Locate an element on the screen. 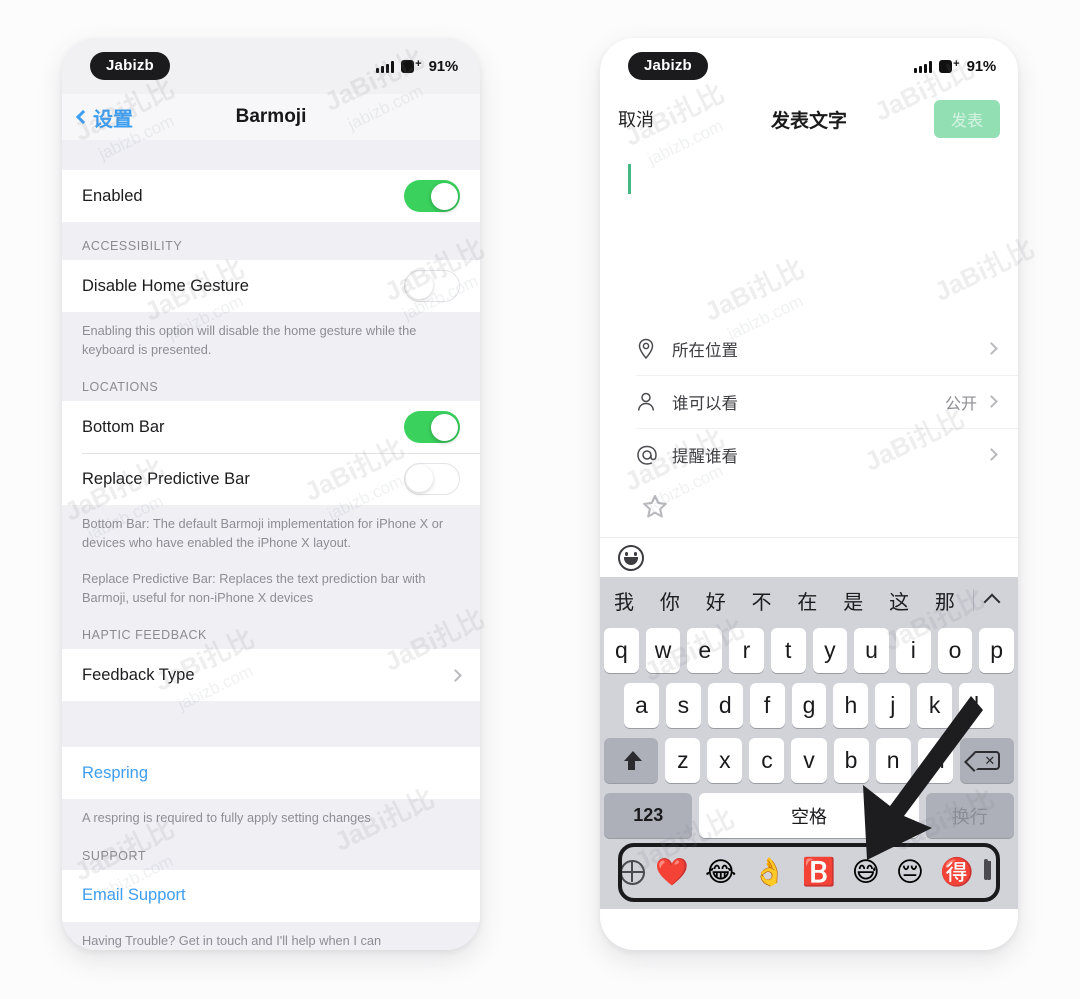 The height and width of the screenshot is (999, 1080). disable-home-gesture-toggle is located at coordinates (432, 286).